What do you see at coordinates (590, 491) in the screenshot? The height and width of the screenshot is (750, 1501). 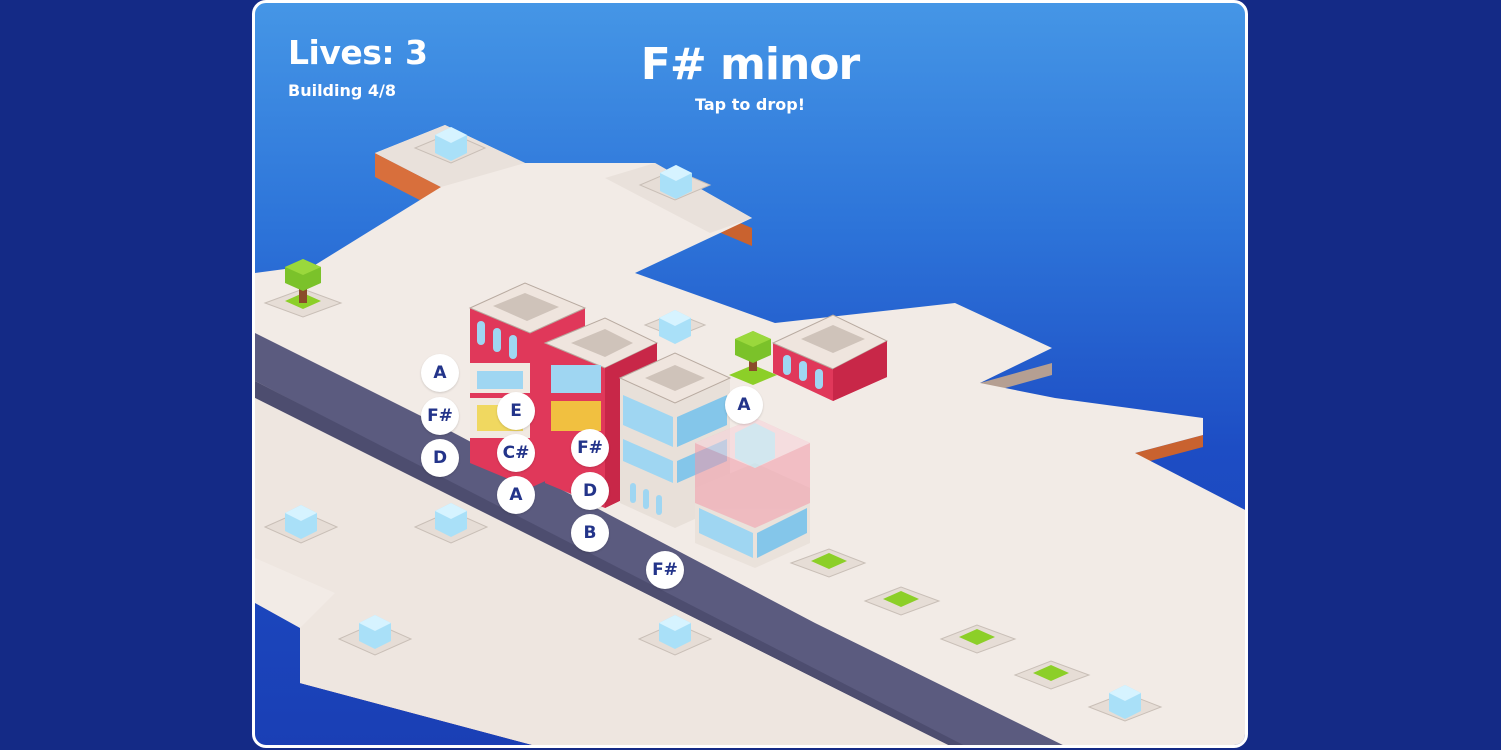 I see `note-d-2: D` at bounding box center [590, 491].